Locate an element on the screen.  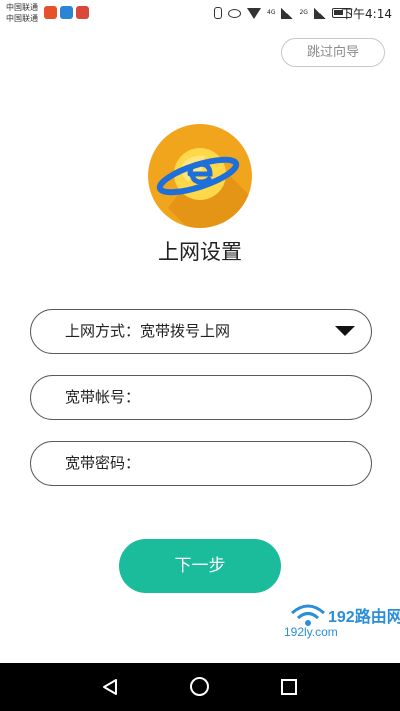
watermark: 192路由网 192ly.com is located at coordinates (342, 622).